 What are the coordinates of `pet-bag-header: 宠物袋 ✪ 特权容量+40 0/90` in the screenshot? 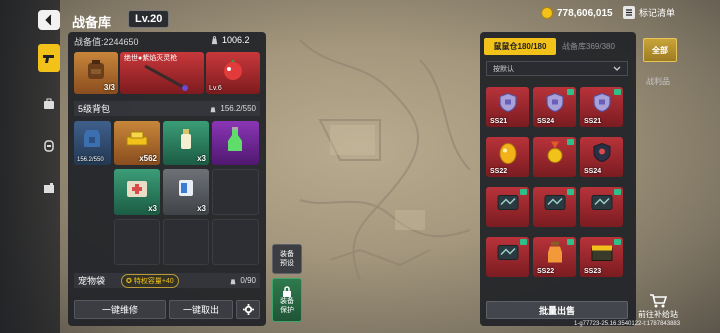 It's located at (167, 280).